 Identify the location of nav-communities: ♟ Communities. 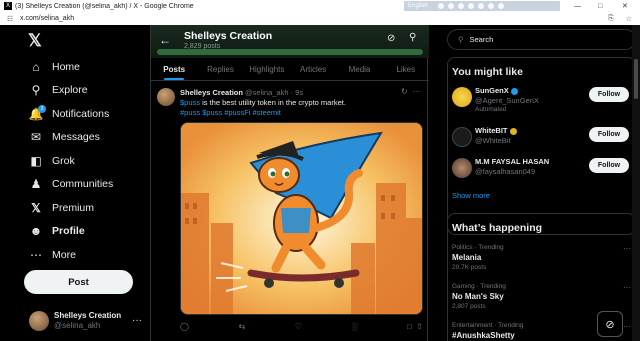
(71, 184).